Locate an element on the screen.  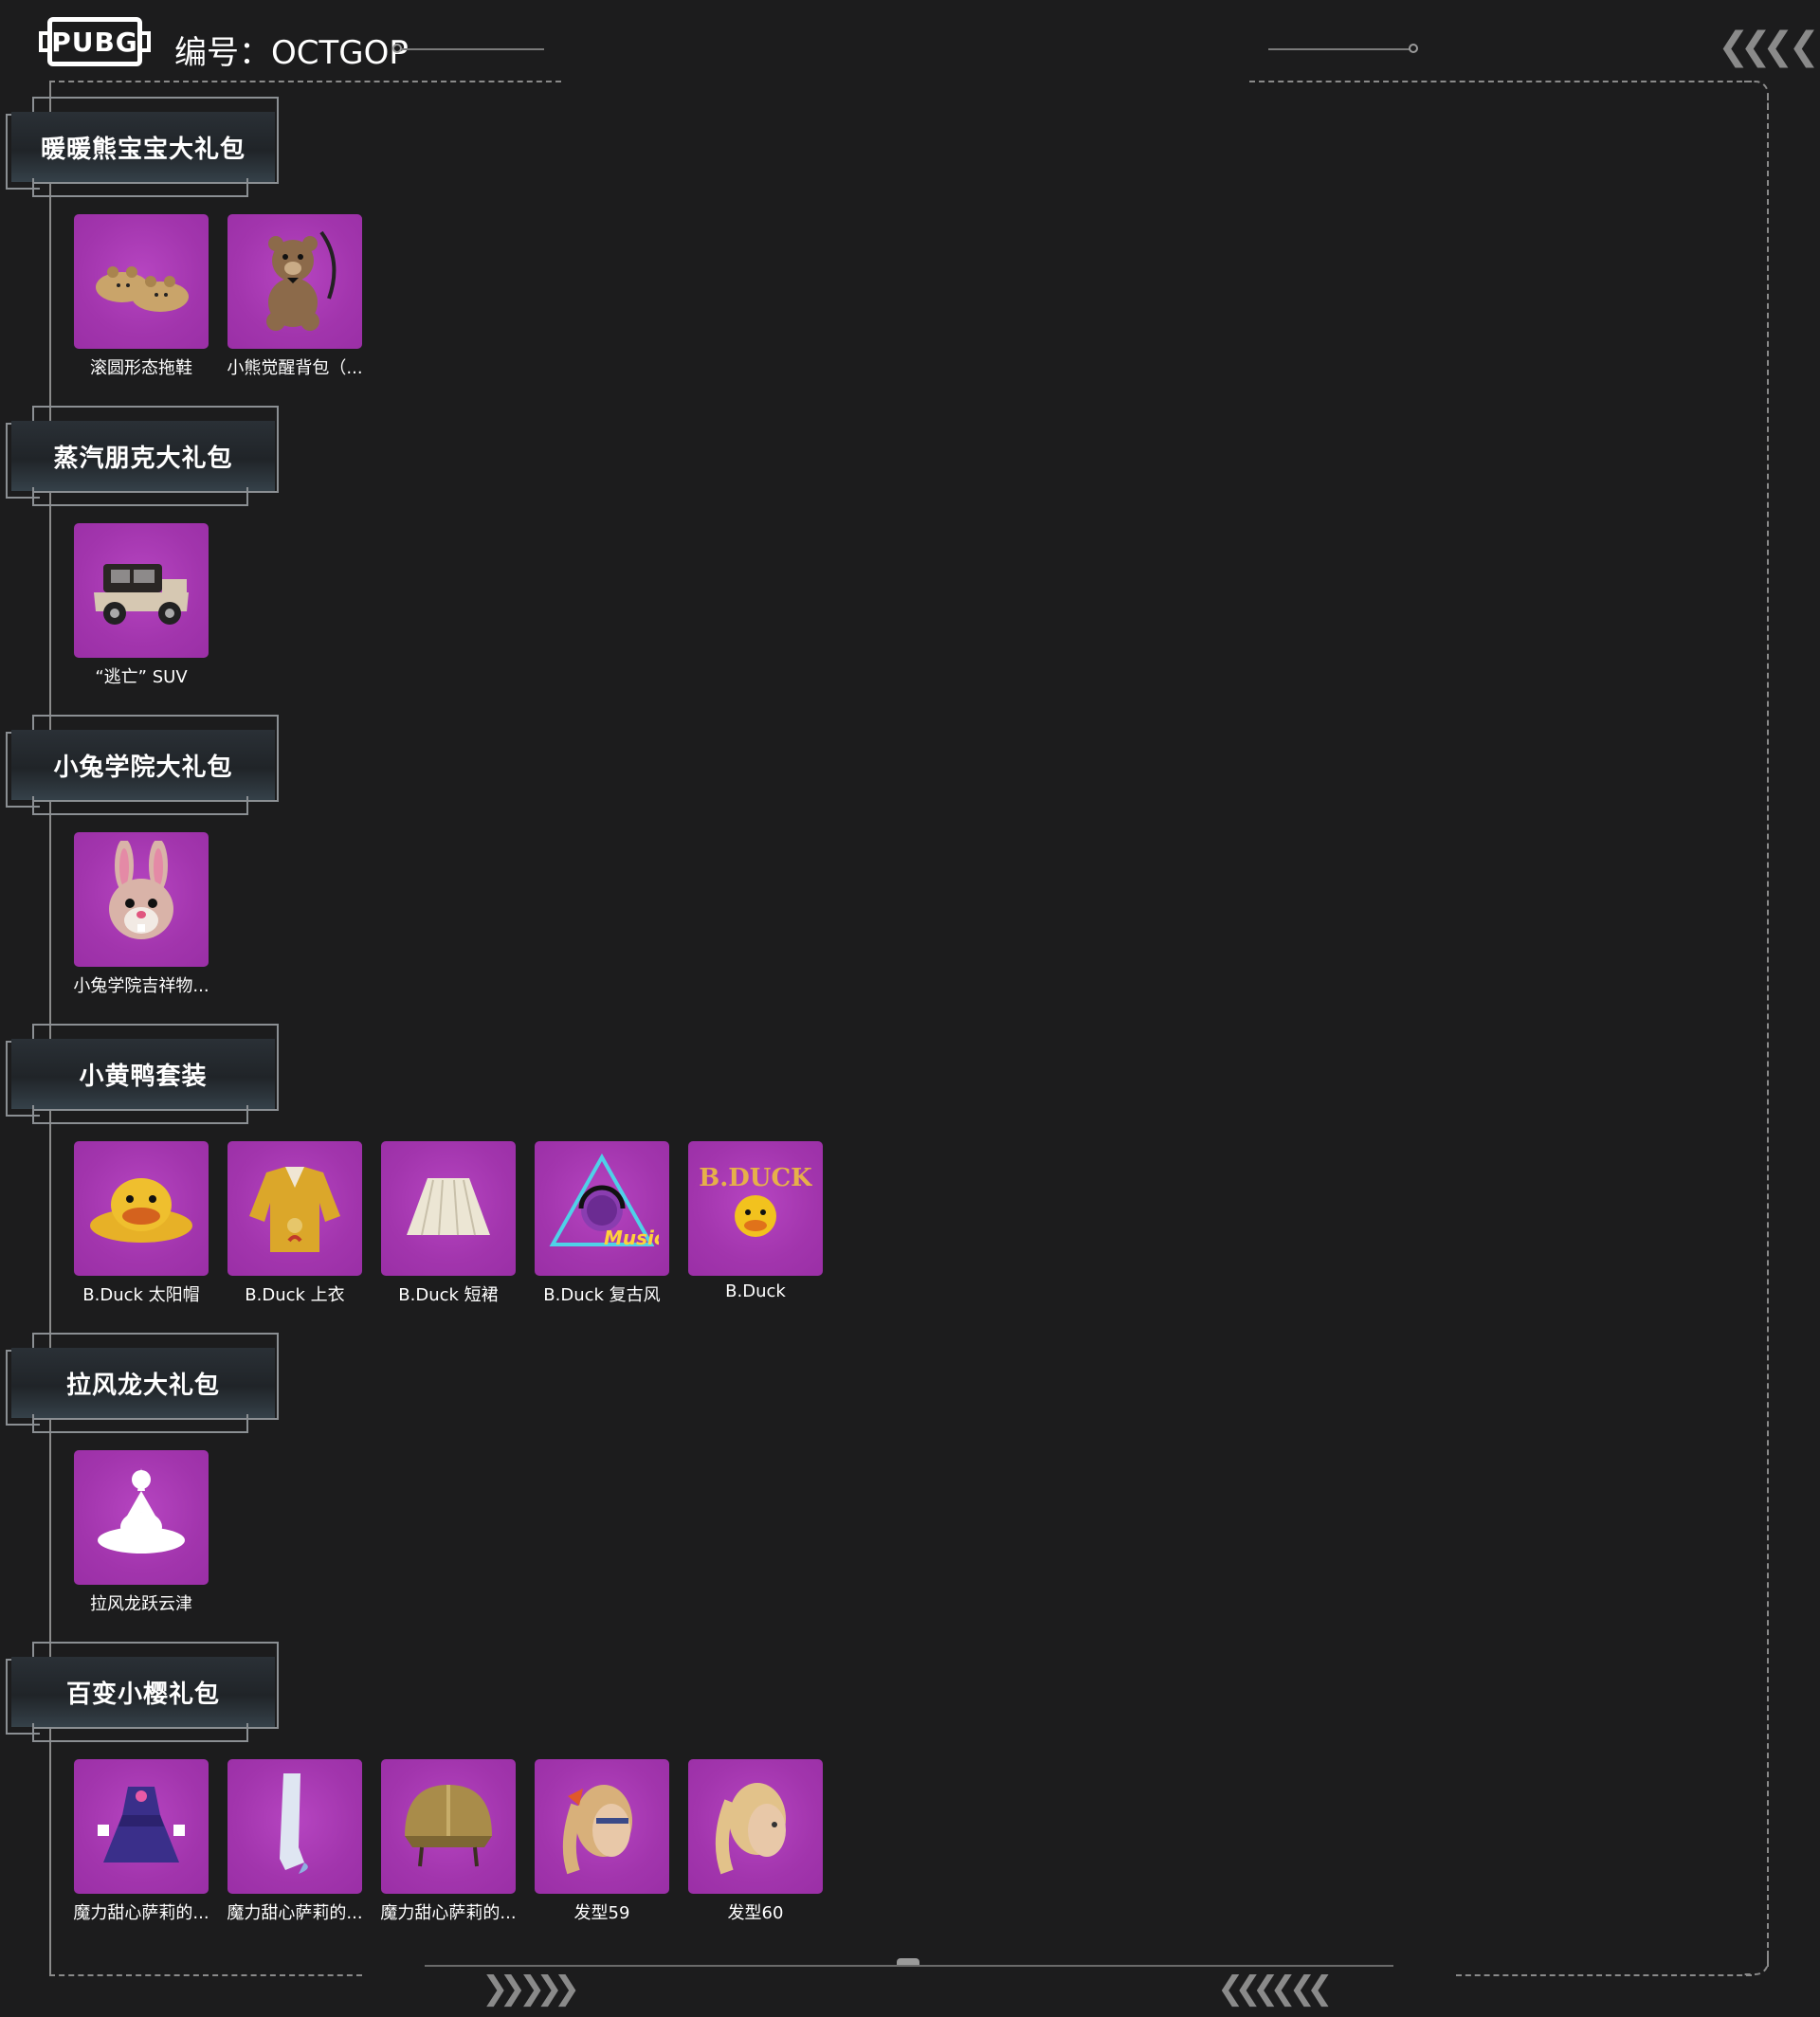
reward-item: B.Duck 太阳帽 is located at coordinates (141, 1224).